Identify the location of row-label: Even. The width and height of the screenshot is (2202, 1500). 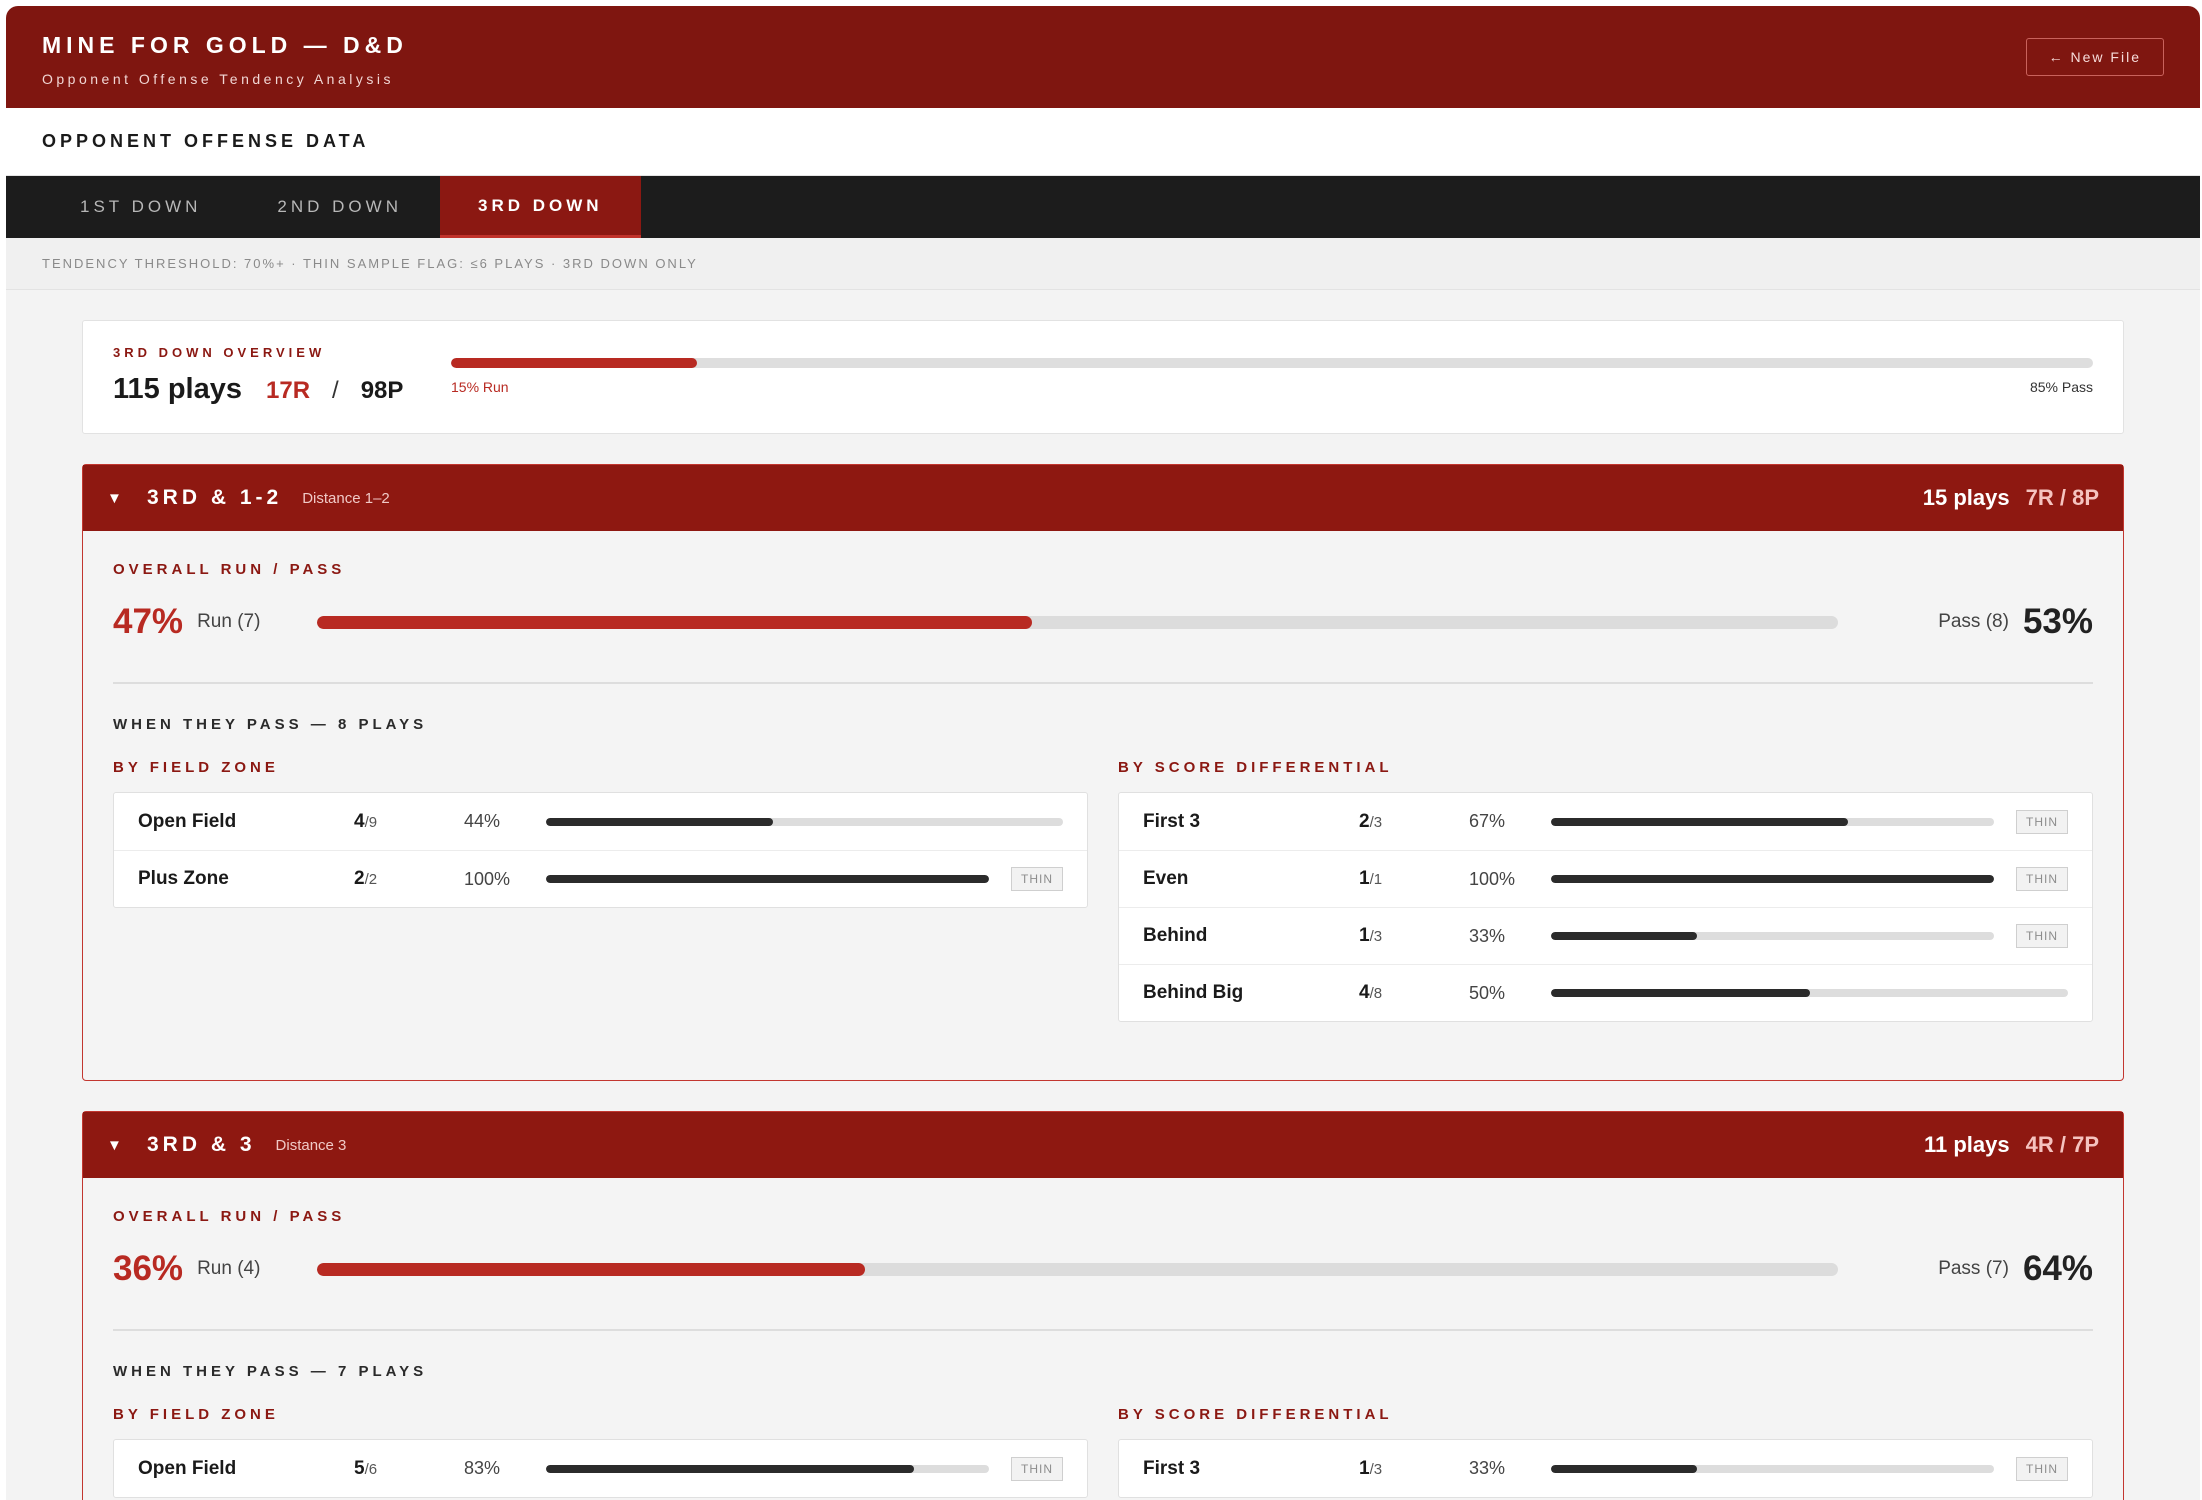
(1166, 878).